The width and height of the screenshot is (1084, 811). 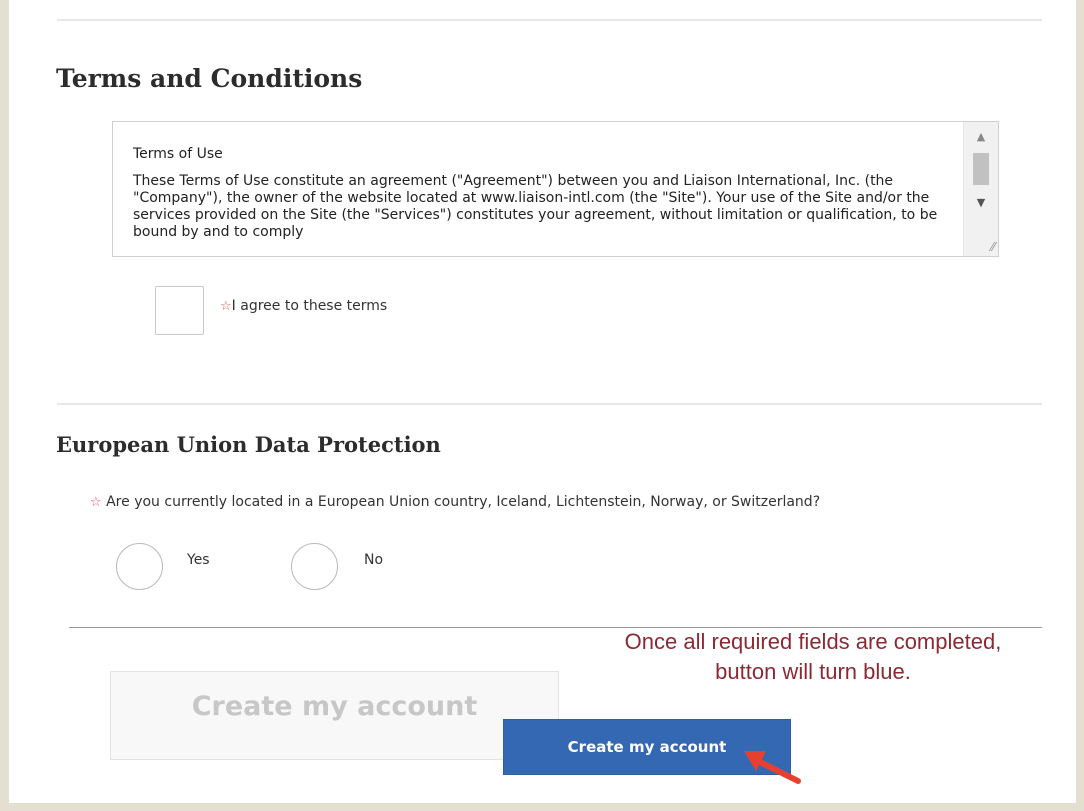 What do you see at coordinates (549, 20) in the screenshot?
I see `top-divider` at bounding box center [549, 20].